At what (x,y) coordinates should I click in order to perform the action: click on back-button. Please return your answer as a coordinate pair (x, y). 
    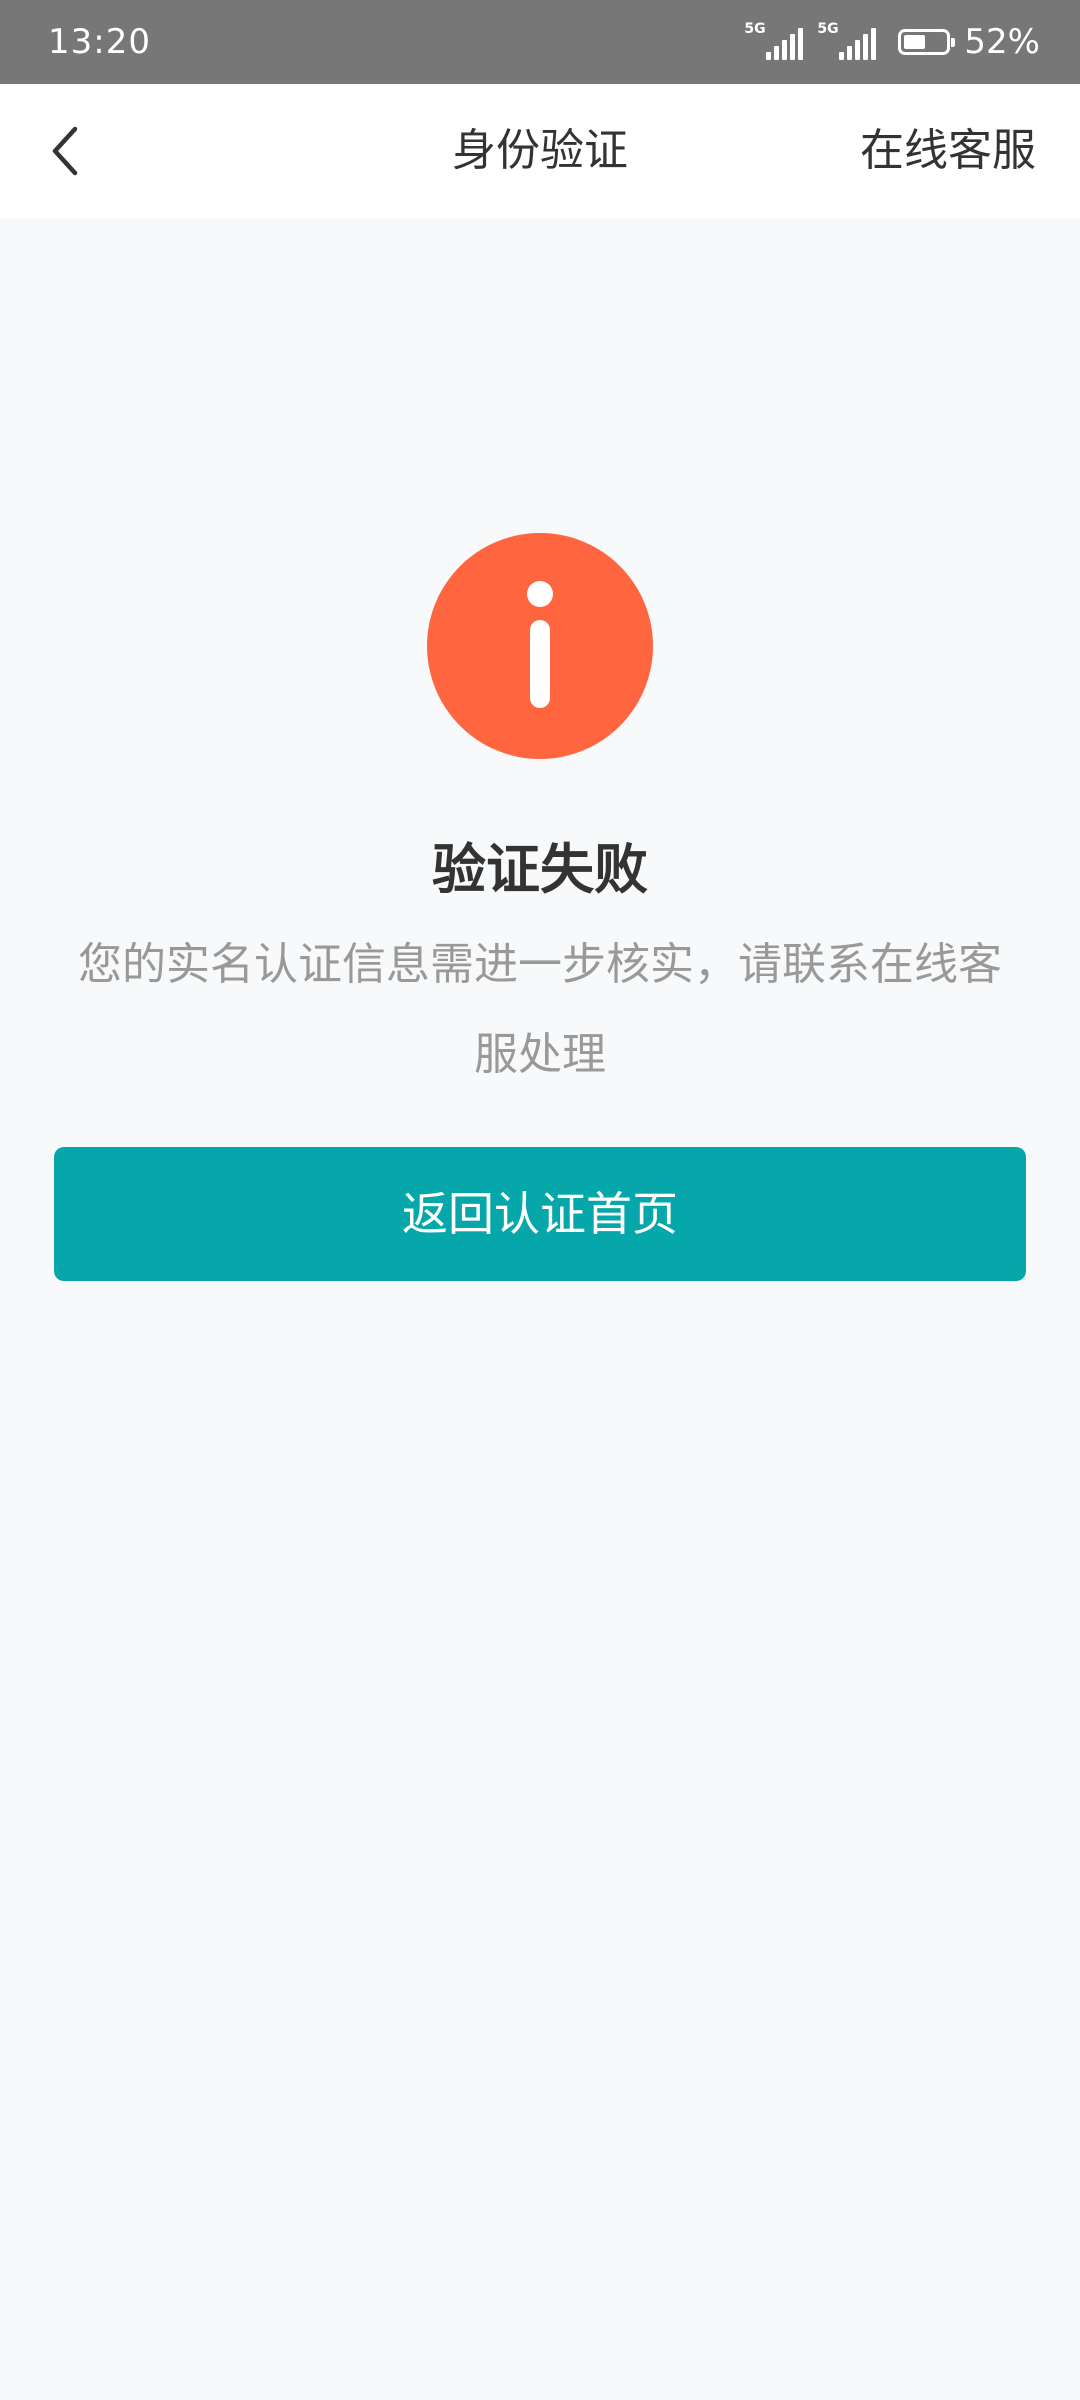
    Looking at the image, I should click on (65, 151).